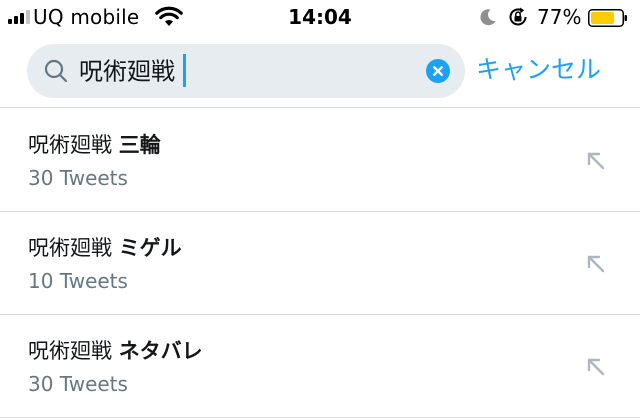 This screenshot has height=418, width=640. I want to click on search-query-text: 呪術廻戦, so click(132, 71).